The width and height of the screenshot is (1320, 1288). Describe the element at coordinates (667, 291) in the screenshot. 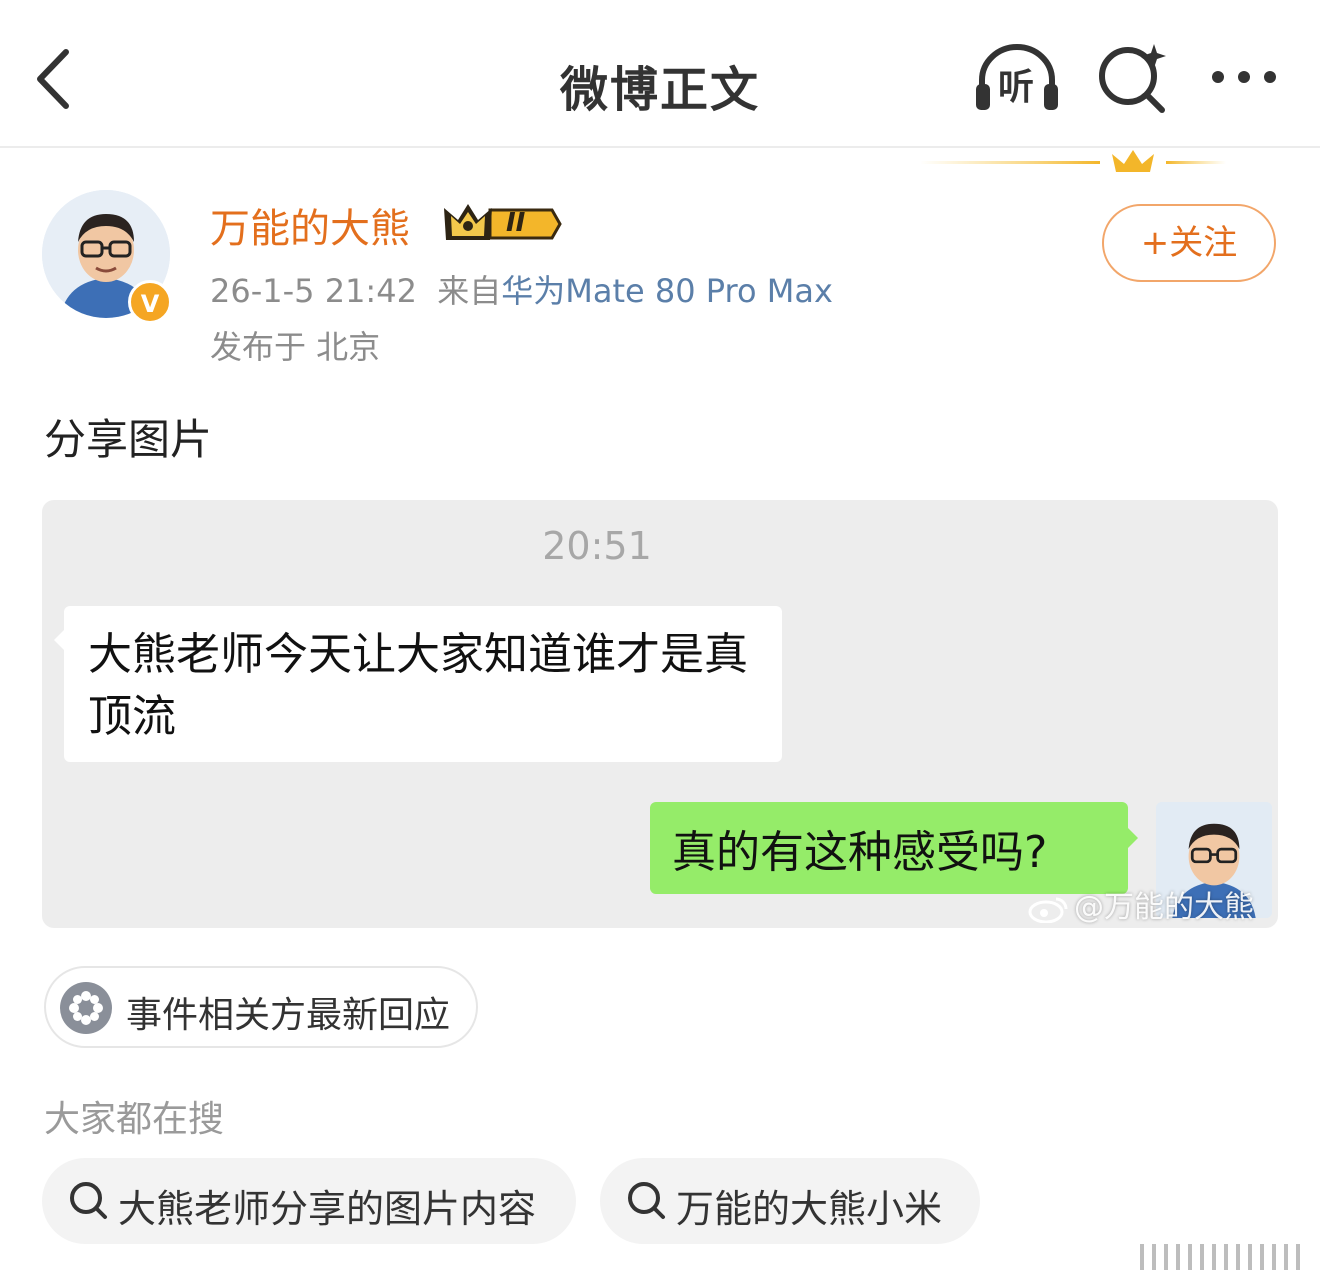

I see `device-link: 华为Mate 80 Pro Max` at that location.